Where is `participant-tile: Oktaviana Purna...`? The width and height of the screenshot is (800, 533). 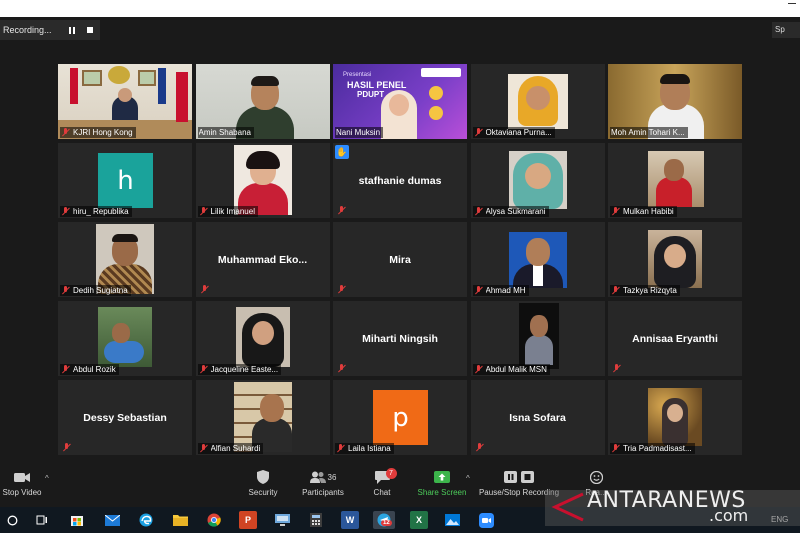
participant-tile: Oktaviana Purna... is located at coordinates (537, 101).